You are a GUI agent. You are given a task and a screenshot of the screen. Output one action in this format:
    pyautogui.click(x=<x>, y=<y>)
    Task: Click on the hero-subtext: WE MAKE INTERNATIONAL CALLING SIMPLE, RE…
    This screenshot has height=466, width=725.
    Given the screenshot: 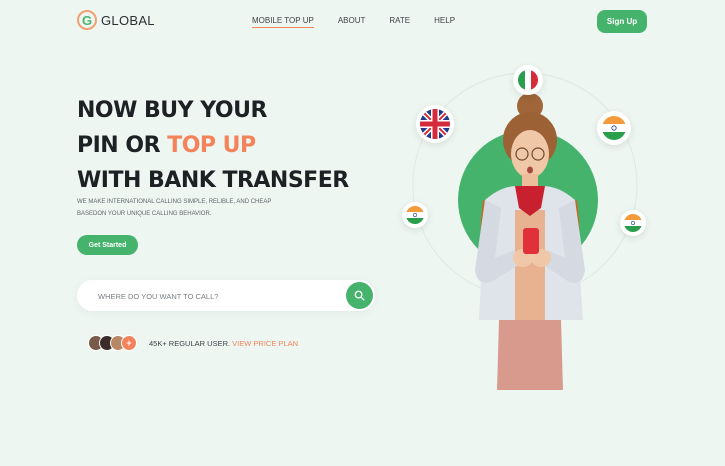 What is the action you would take?
    pyautogui.click(x=174, y=208)
    